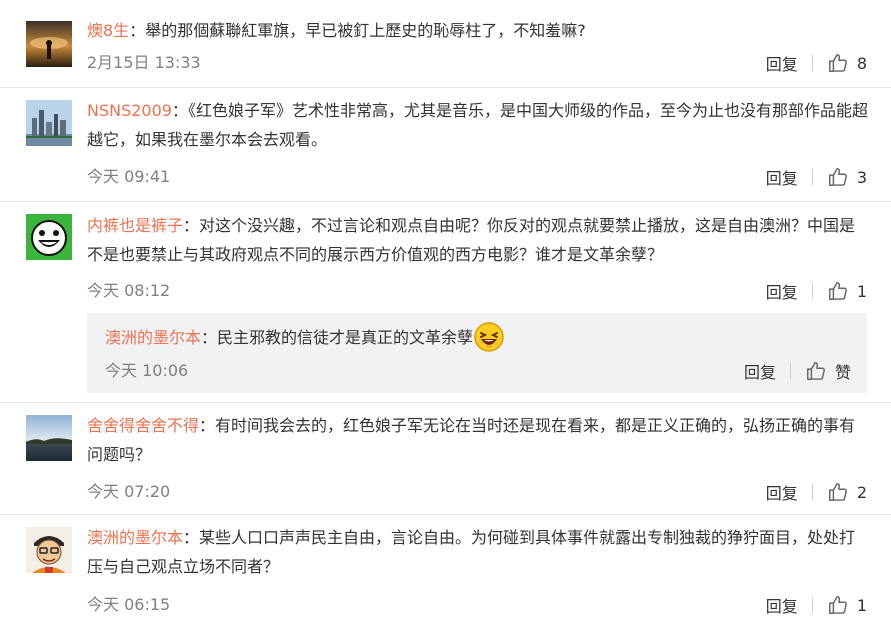  I want to click on reply-text-block: 澳洲的墨尔本：民主邪教的信徒才是真正的文革余孽, so click(477, 337).